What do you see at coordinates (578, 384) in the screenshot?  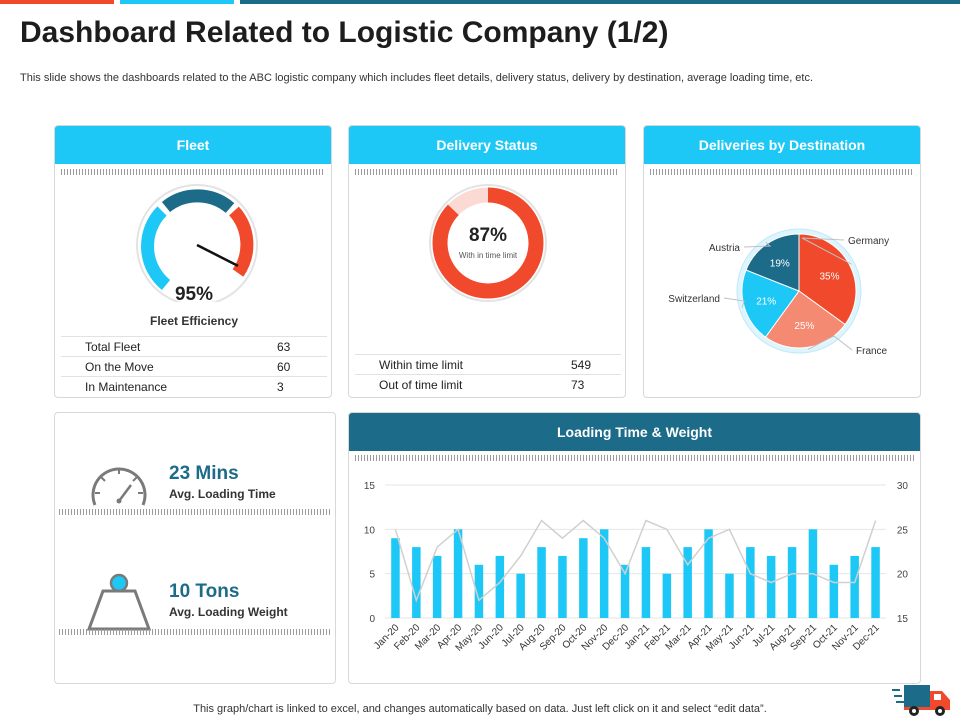 I see `delivery-stat-value: 73` at bounding box center [578, 384].